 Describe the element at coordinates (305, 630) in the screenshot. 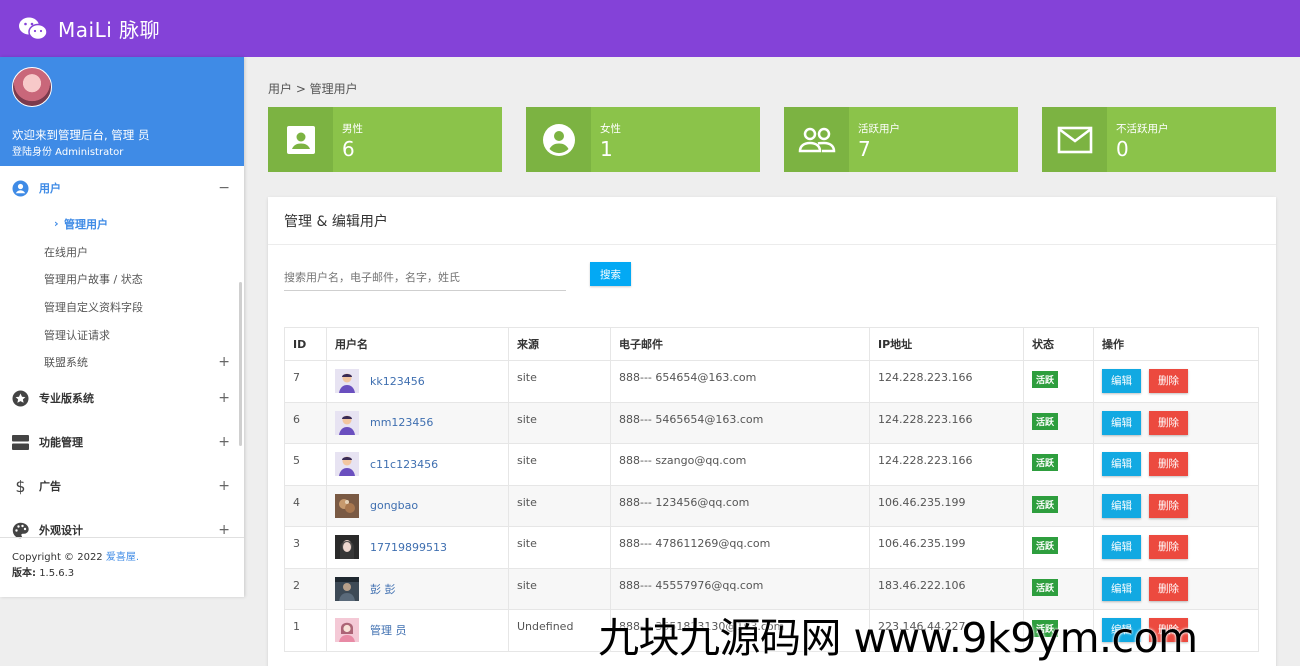

I see `cell-id: 1` at that location.